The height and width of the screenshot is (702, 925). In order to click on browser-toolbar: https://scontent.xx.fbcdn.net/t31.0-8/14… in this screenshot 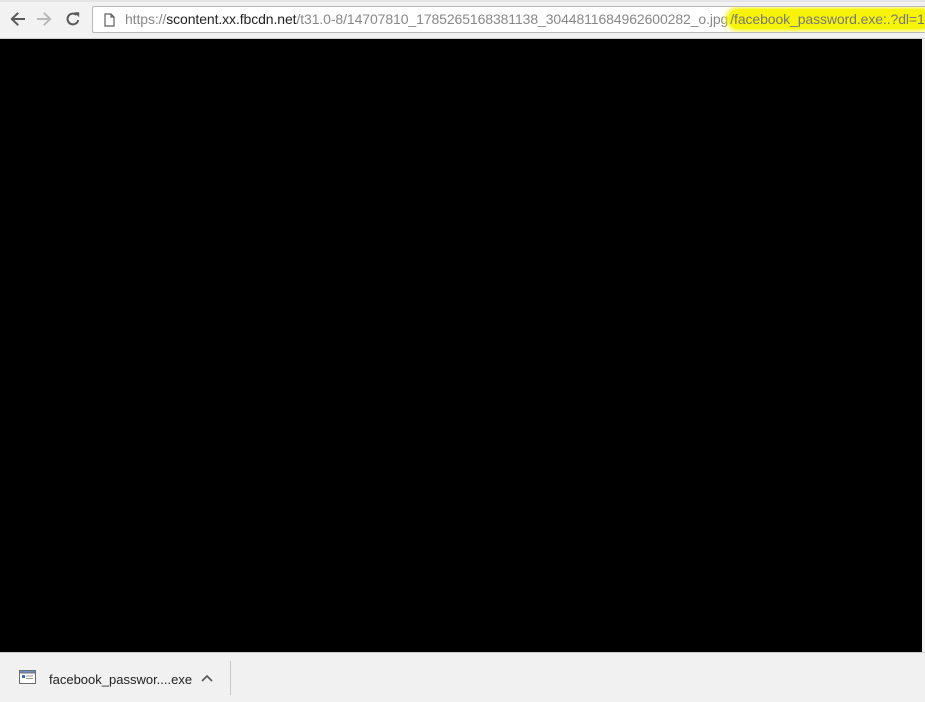, I will do `click(462, 19)`.